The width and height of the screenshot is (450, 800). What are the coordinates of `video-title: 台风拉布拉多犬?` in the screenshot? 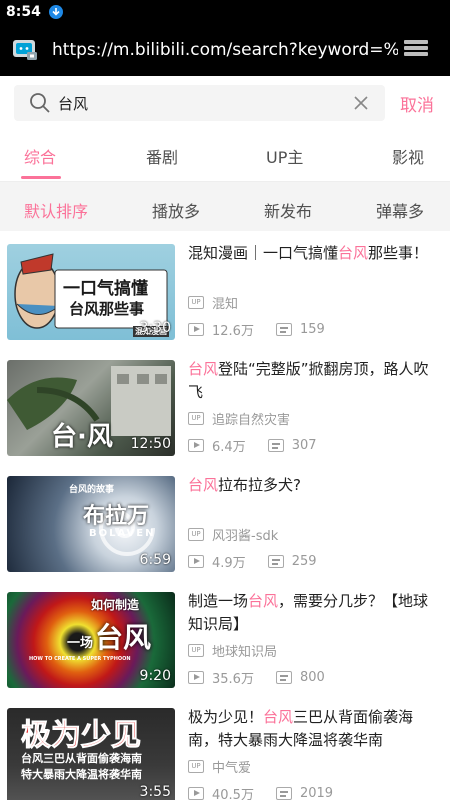 It's located at (315, 485).